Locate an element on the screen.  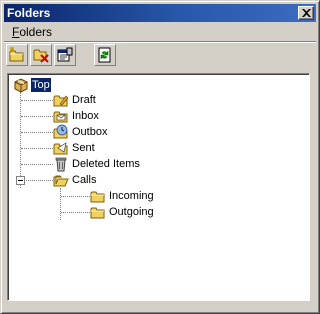
tree-node-draft: Draft is located at coordinates (93, 100).